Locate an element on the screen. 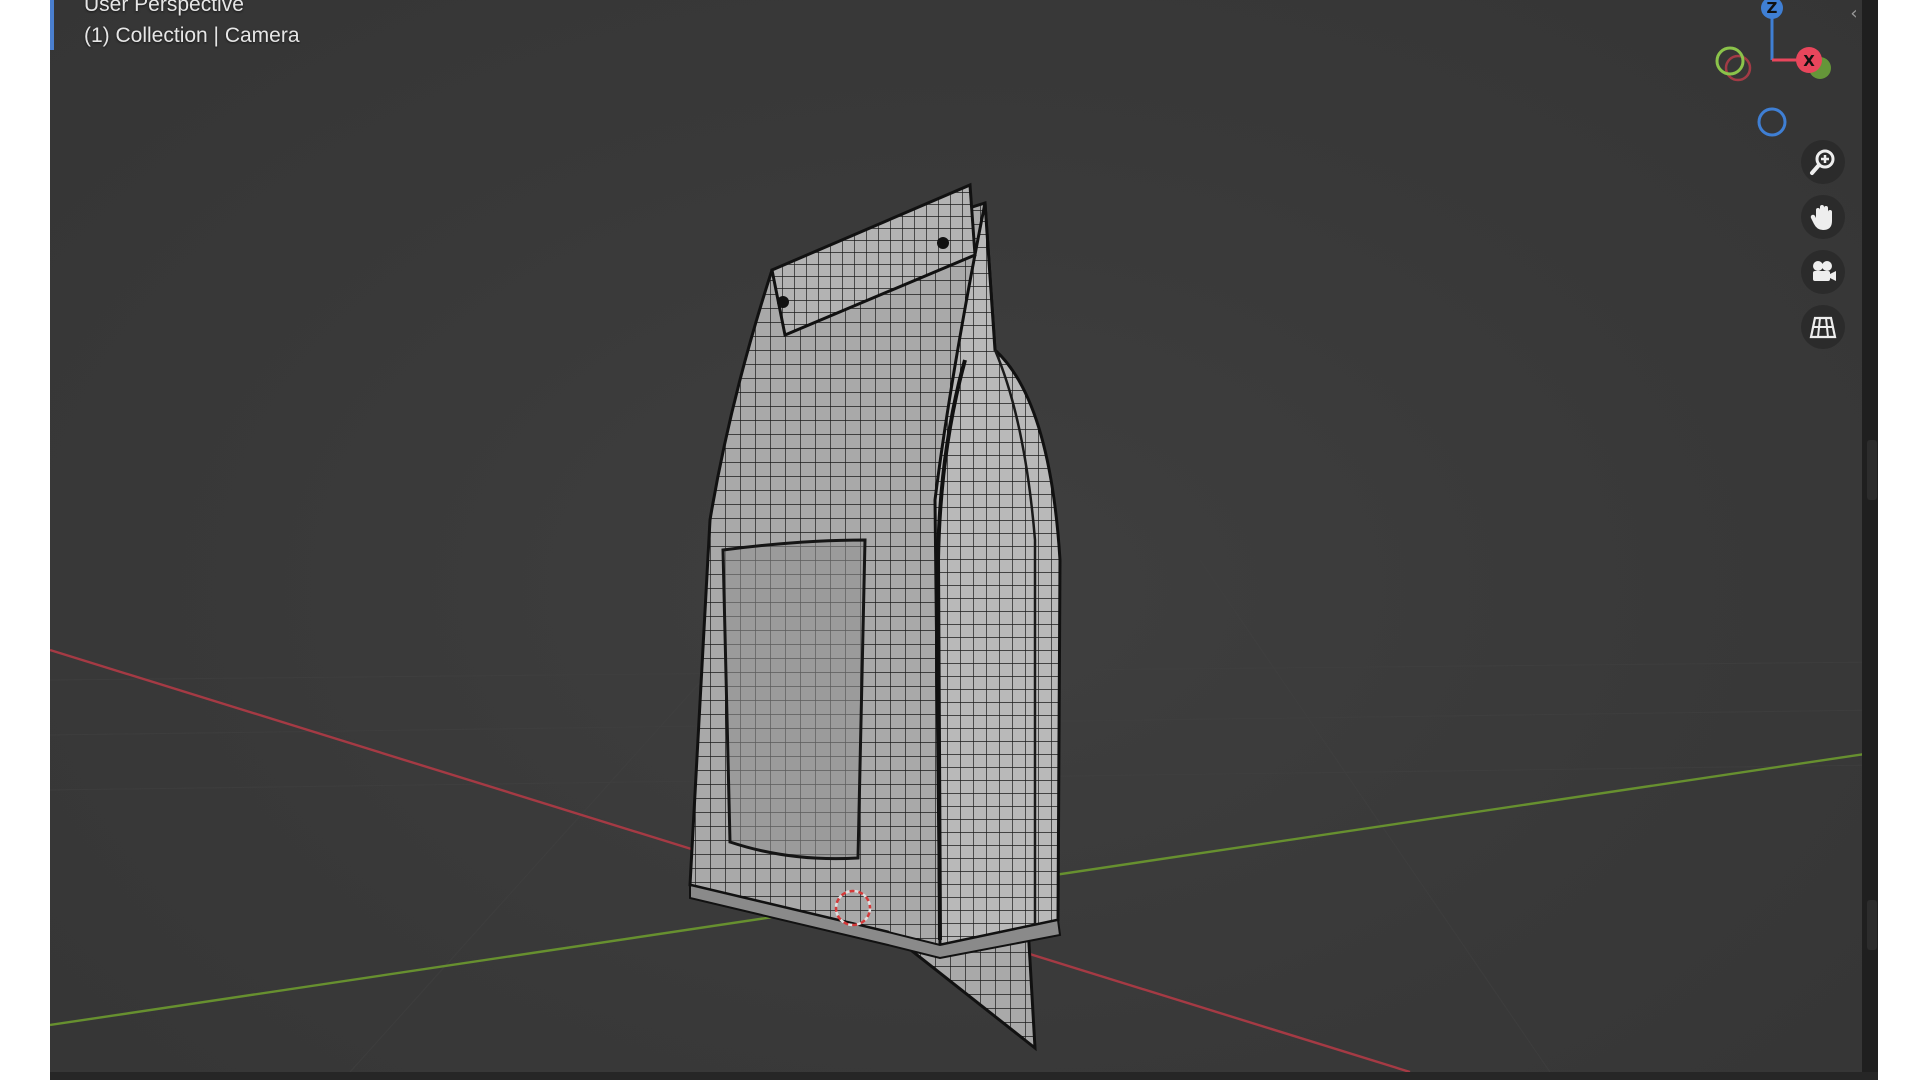 Image resolution: width=1920 pixels, height=1080 pixels. ortho-toggle-button is located at coordinates (1823, 327).